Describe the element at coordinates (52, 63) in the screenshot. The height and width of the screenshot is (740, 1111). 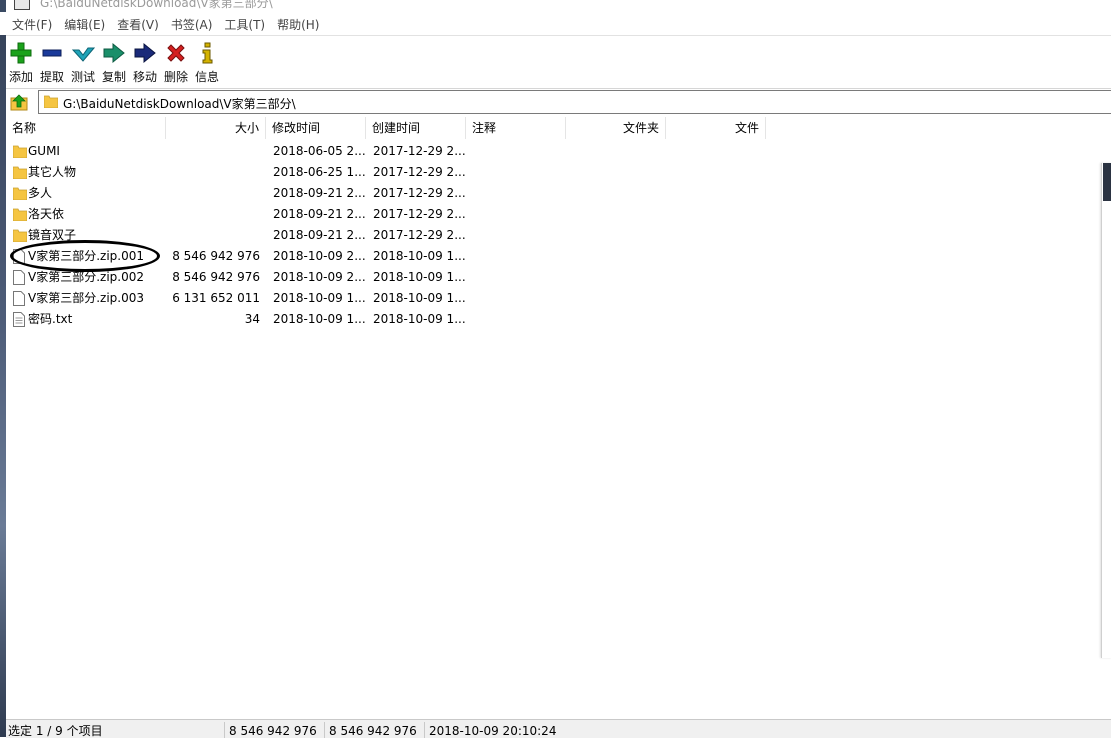
I see `extract-button: 提取` at that location.